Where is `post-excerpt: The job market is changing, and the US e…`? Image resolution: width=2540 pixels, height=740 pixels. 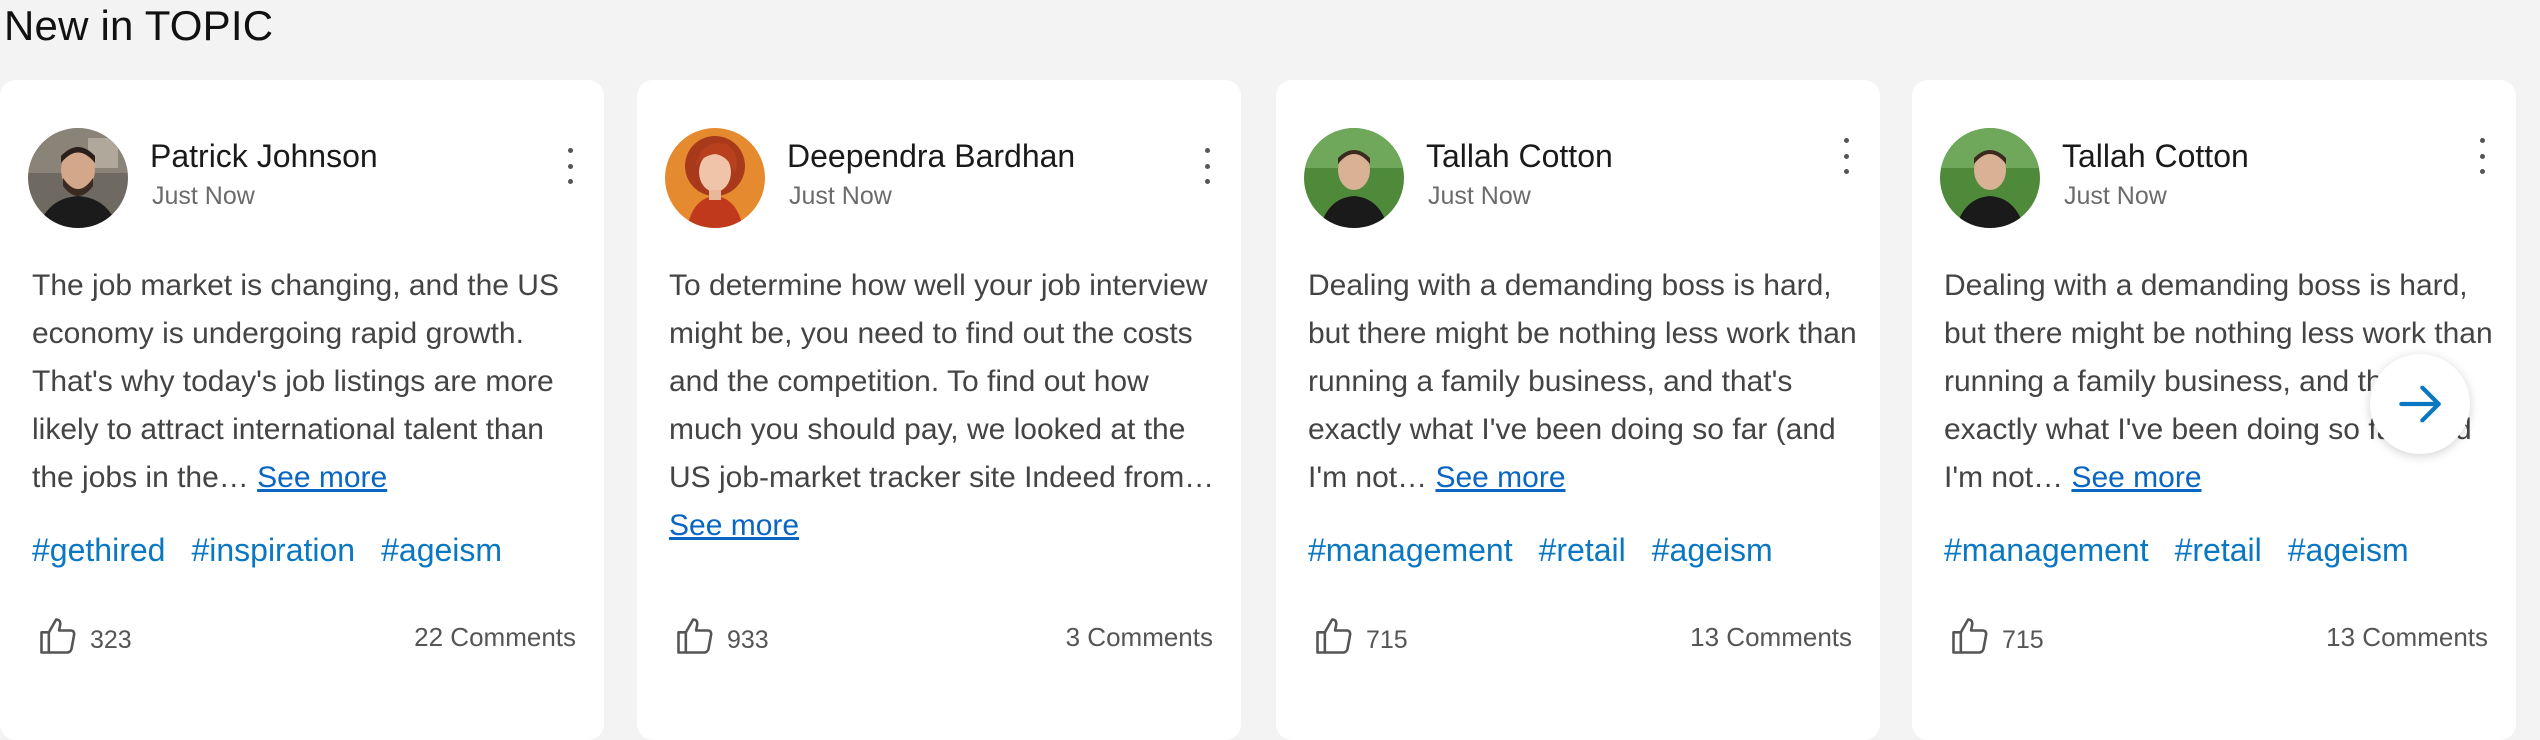
post-excerpt: The job market is changing, and the US e… is located at coordinates (312, 382).